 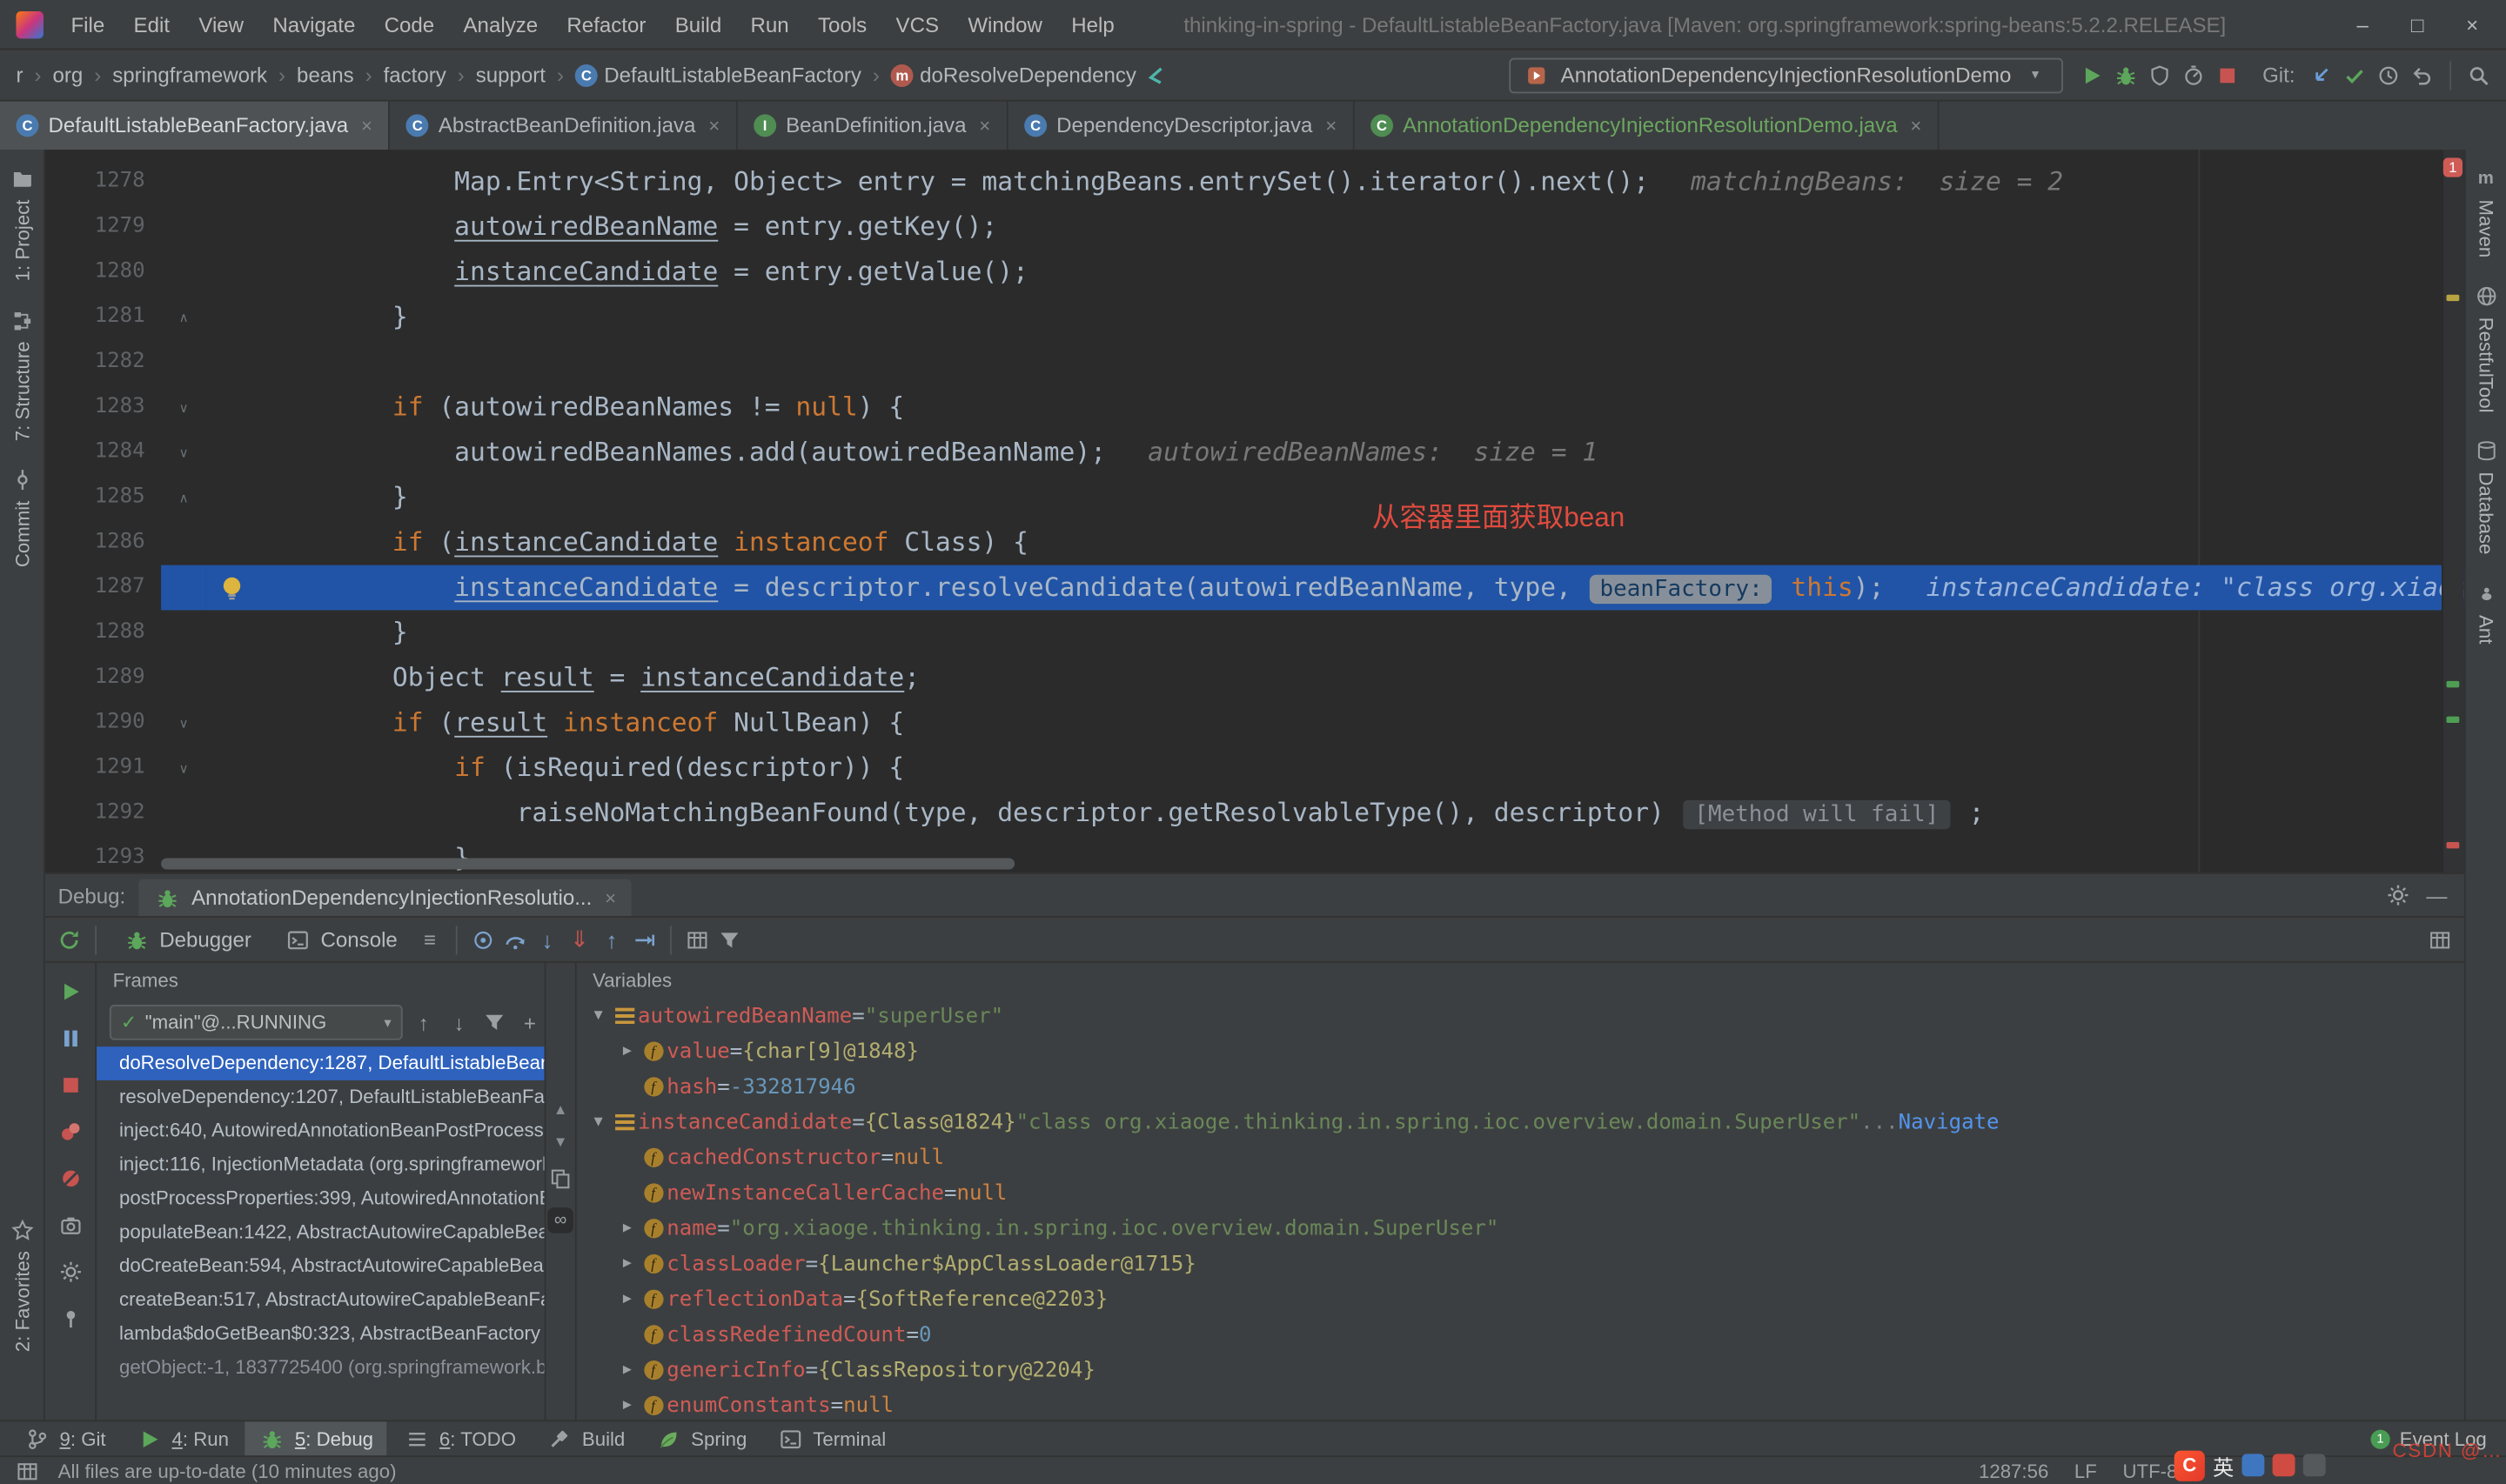 What do you see at coordinates (1335, 272) in the screenshot?
I see `code-text: instanceCandidate = entry.getValue();` at bounding box center [1335, 272].